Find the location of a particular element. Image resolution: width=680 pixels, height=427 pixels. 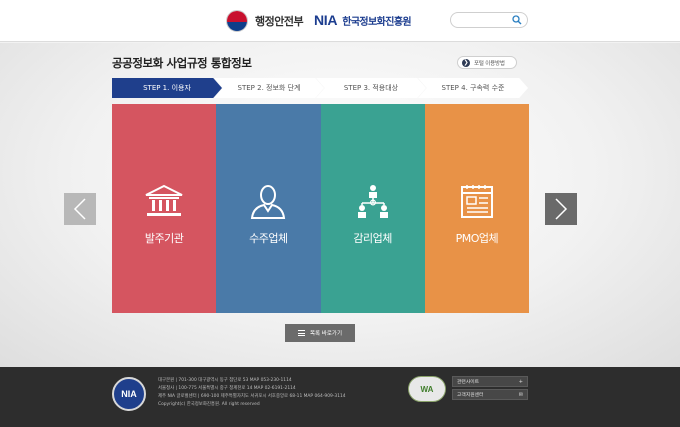

footer-nia-logo: NIA is located at coordinates (129, 394).